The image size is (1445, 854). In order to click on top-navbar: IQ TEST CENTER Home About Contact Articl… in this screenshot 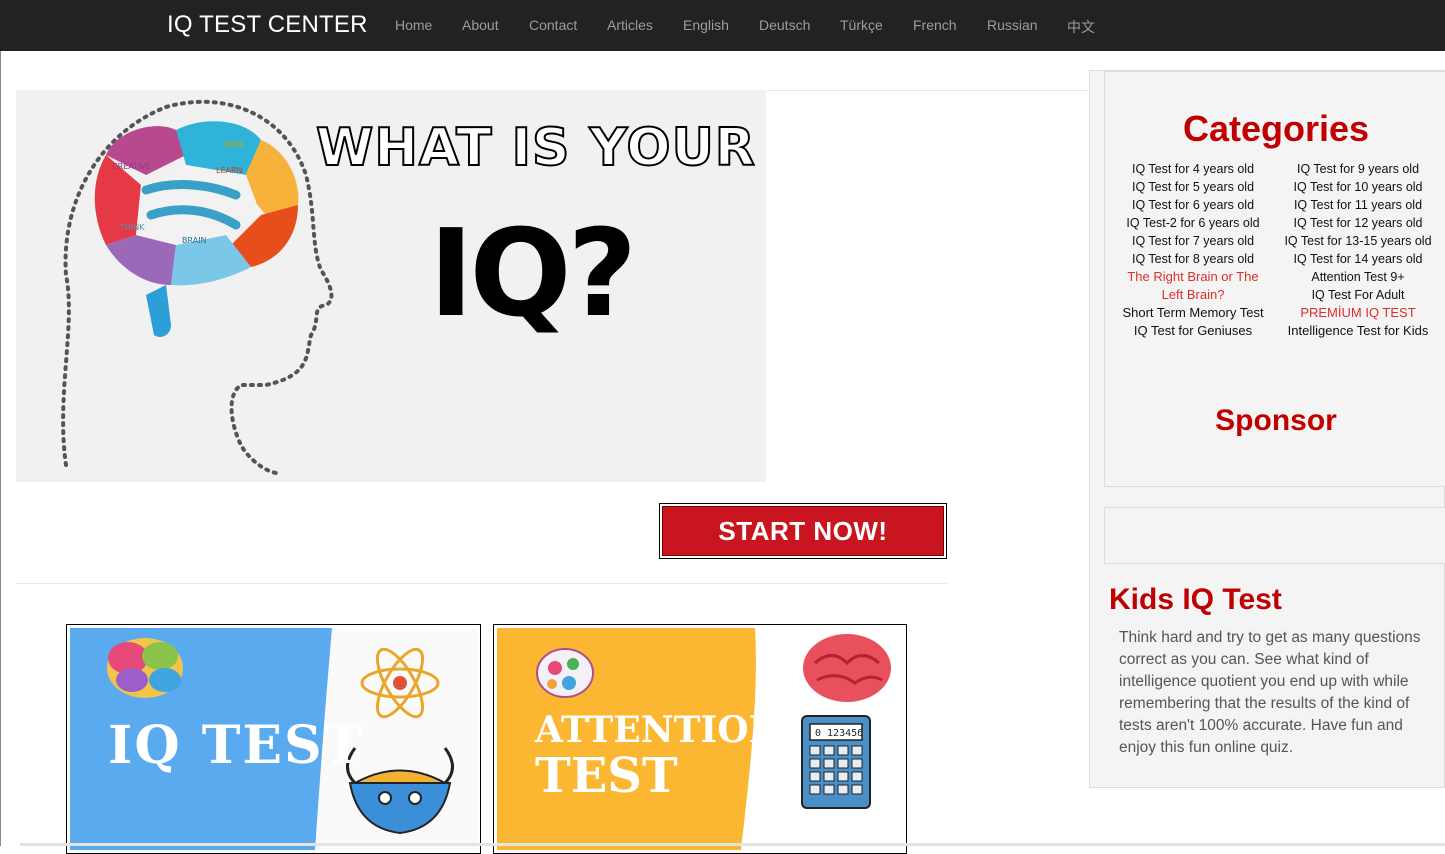, I will do `click(722, 25)`.